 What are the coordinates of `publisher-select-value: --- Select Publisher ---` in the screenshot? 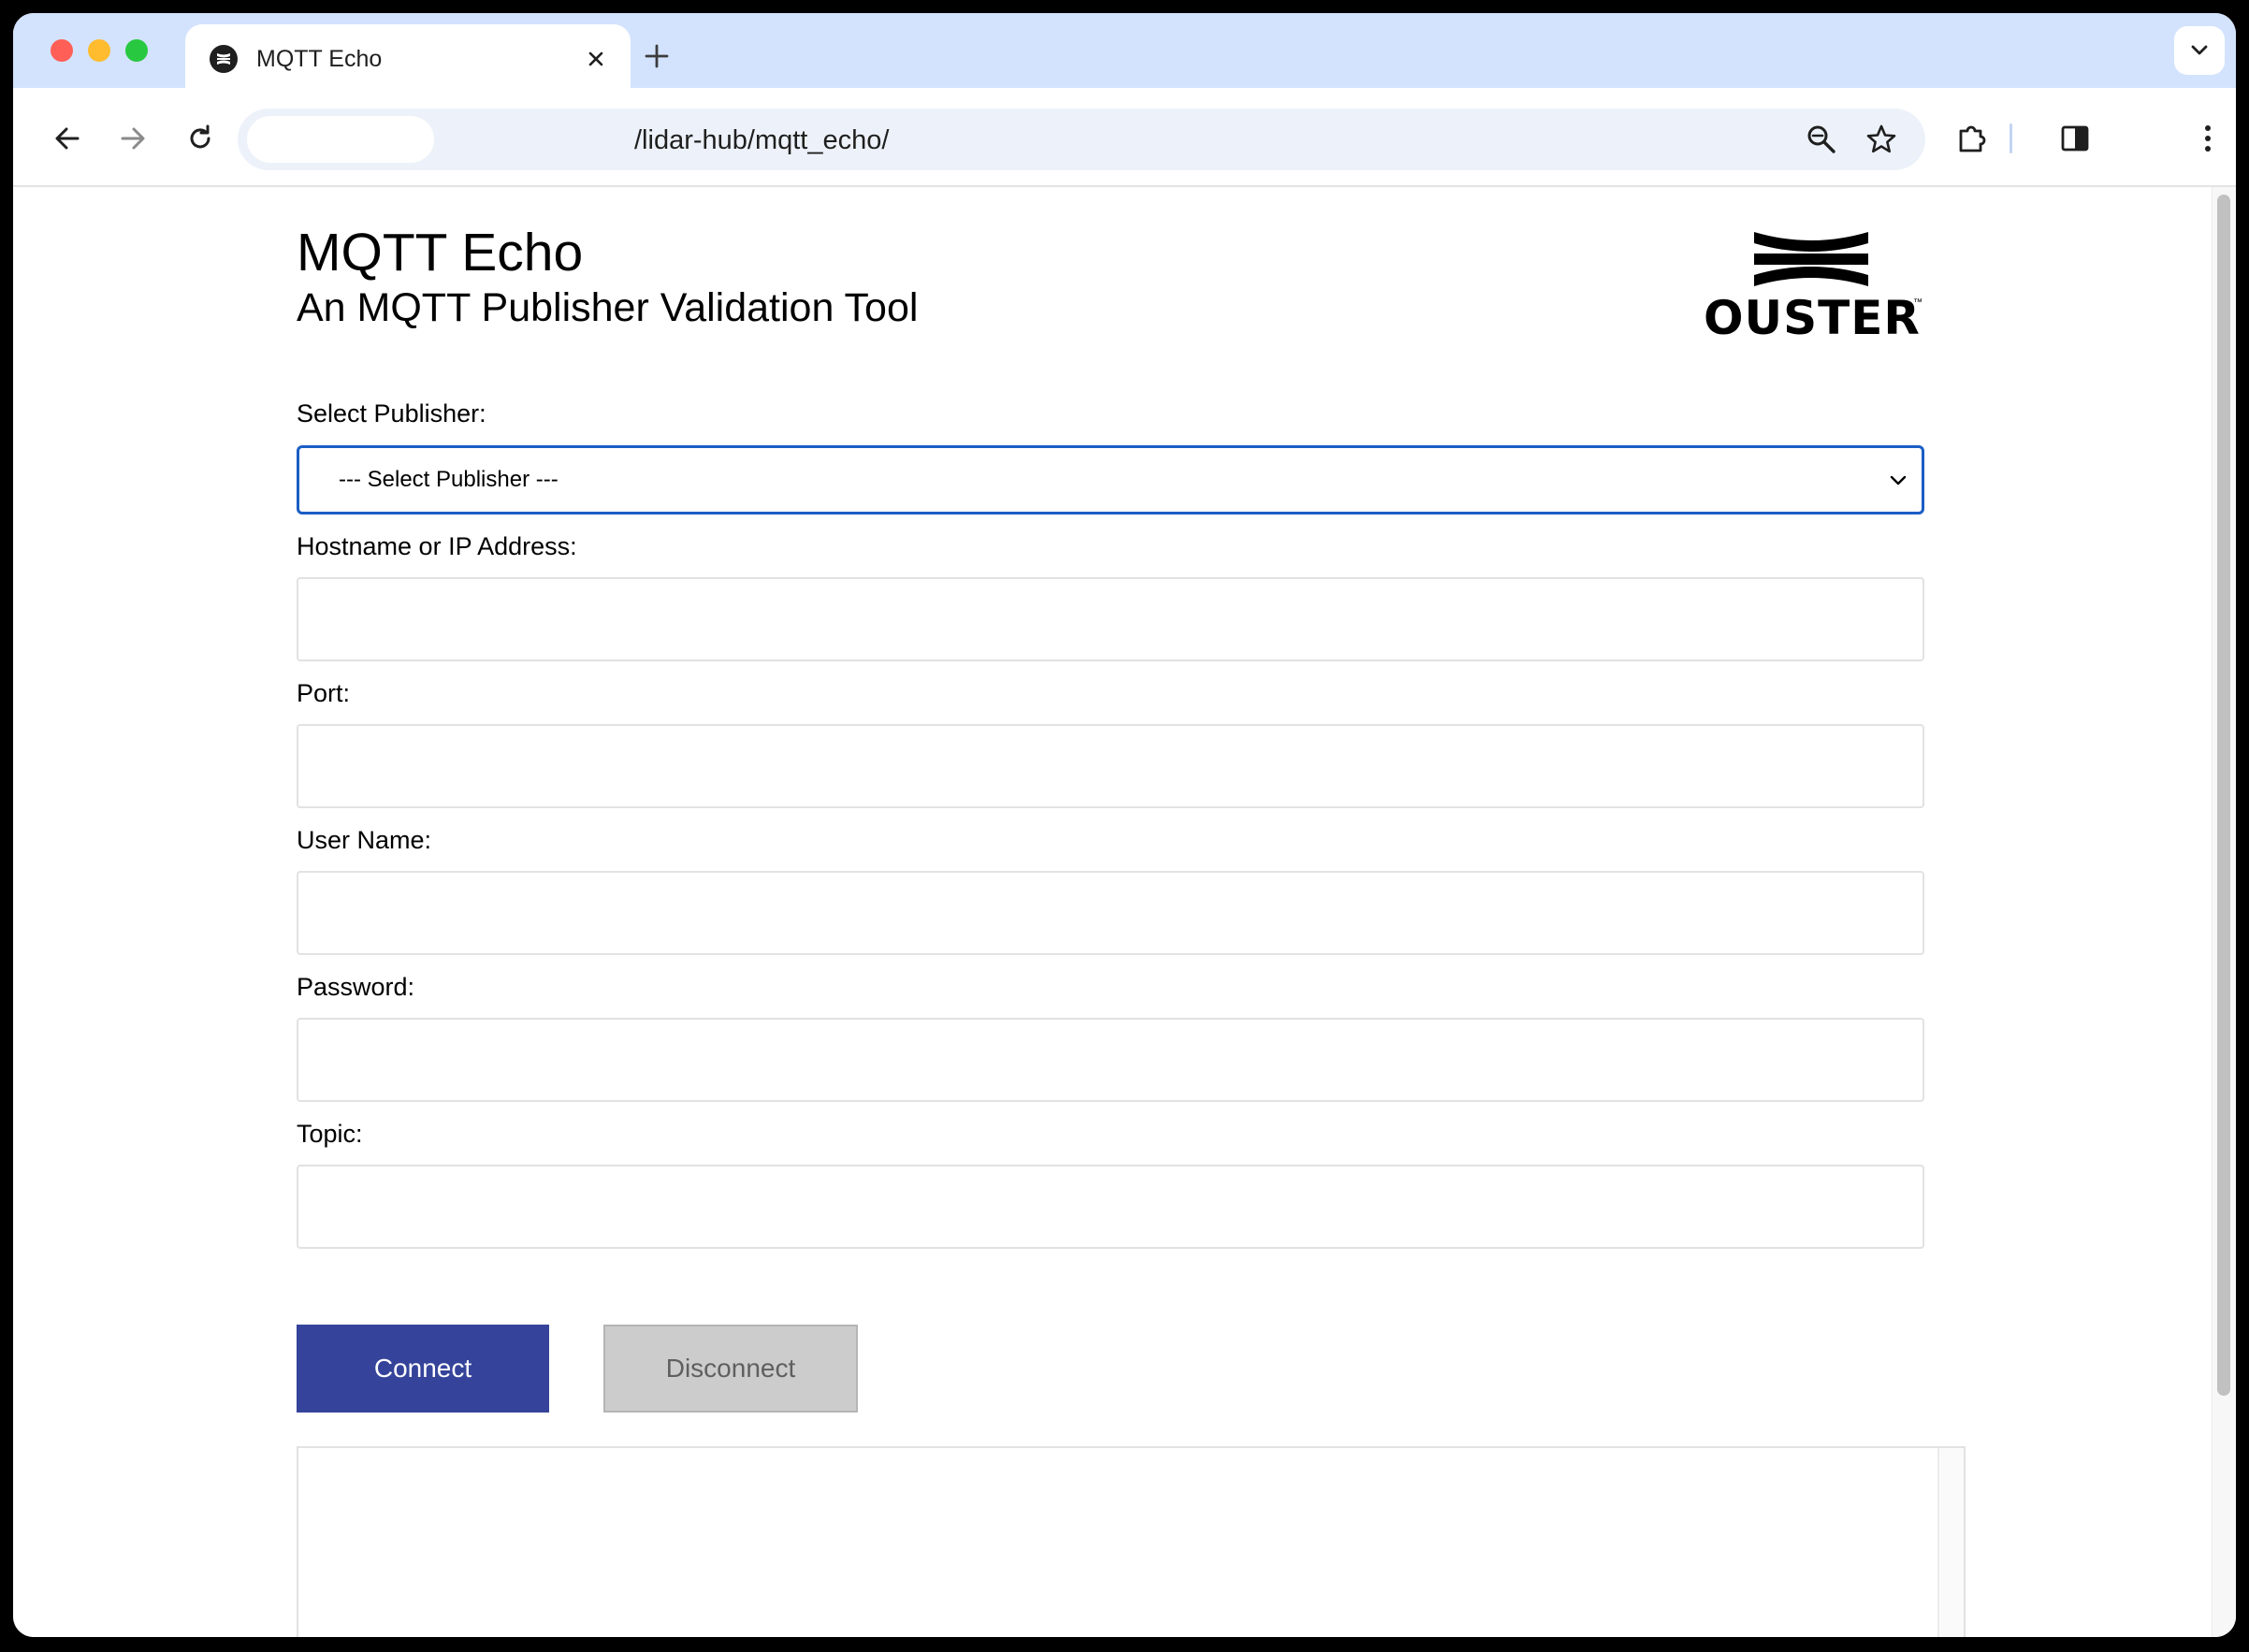 It's located at (449, 479).